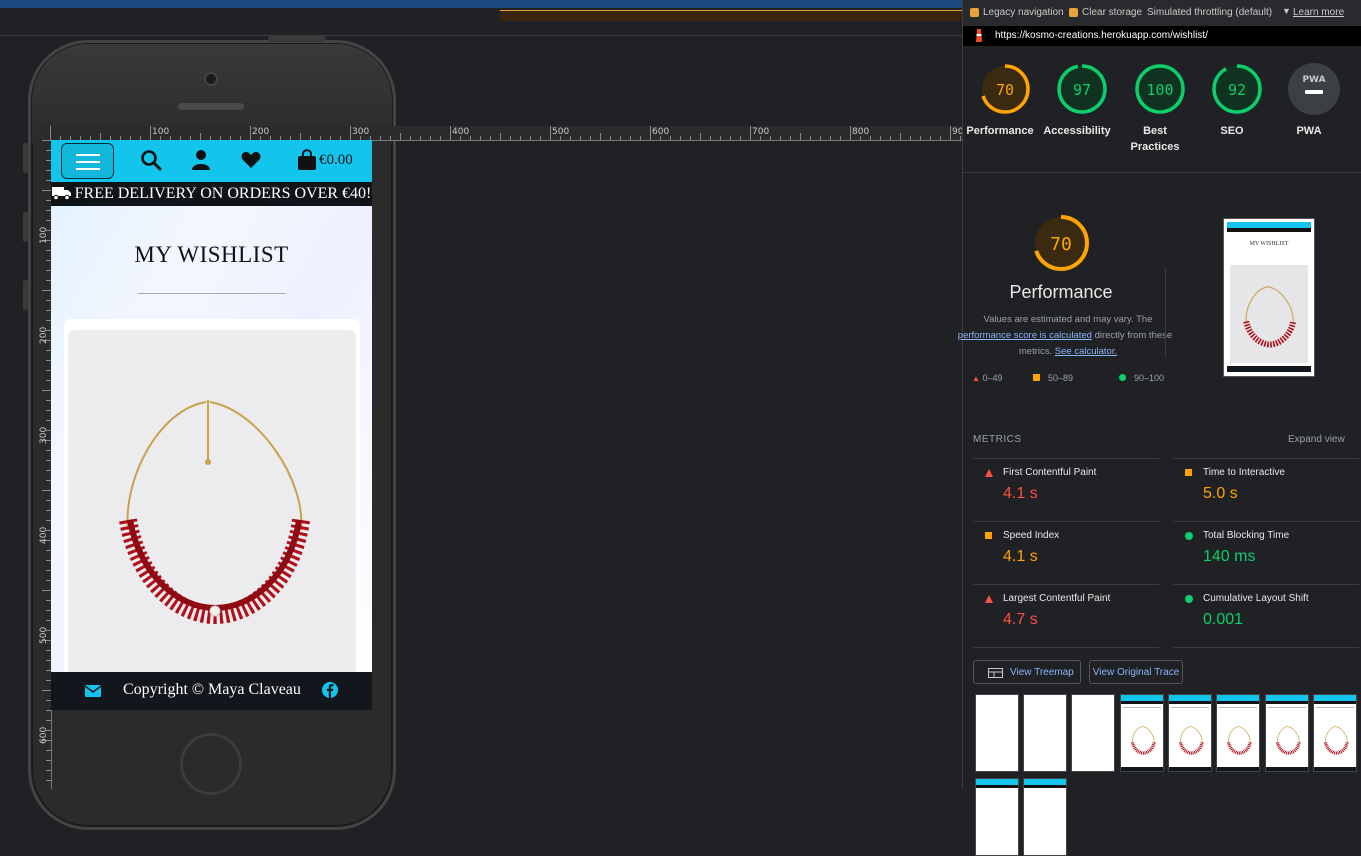 This screenshot has height=856, width=1361. I want to click on score-gauge-performance: 70 Performance, so click(1000, 100).